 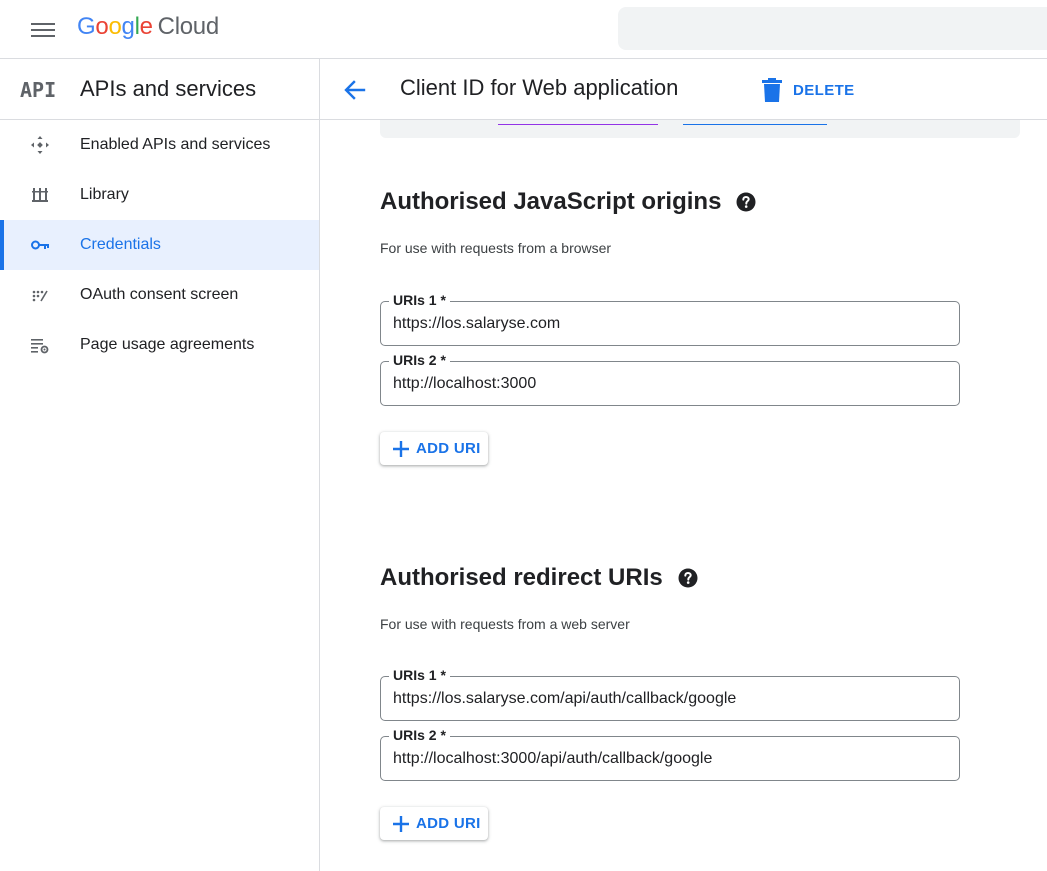 What do you see at coordinates (523, 29) in the screenshot?
I see `top-bar: Google Cloud` at bounding box center [523, 29].